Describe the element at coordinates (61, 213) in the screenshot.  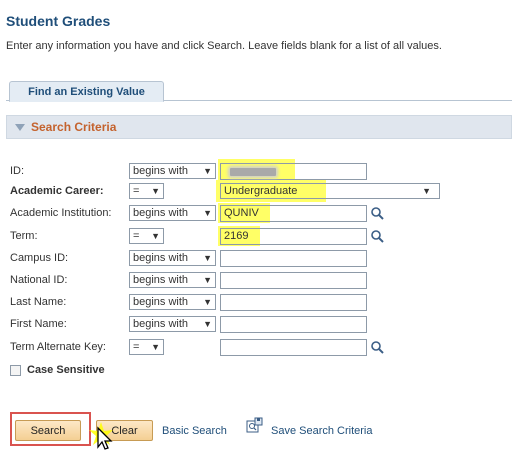
I see `field-label: Academic Institution:` at that location.